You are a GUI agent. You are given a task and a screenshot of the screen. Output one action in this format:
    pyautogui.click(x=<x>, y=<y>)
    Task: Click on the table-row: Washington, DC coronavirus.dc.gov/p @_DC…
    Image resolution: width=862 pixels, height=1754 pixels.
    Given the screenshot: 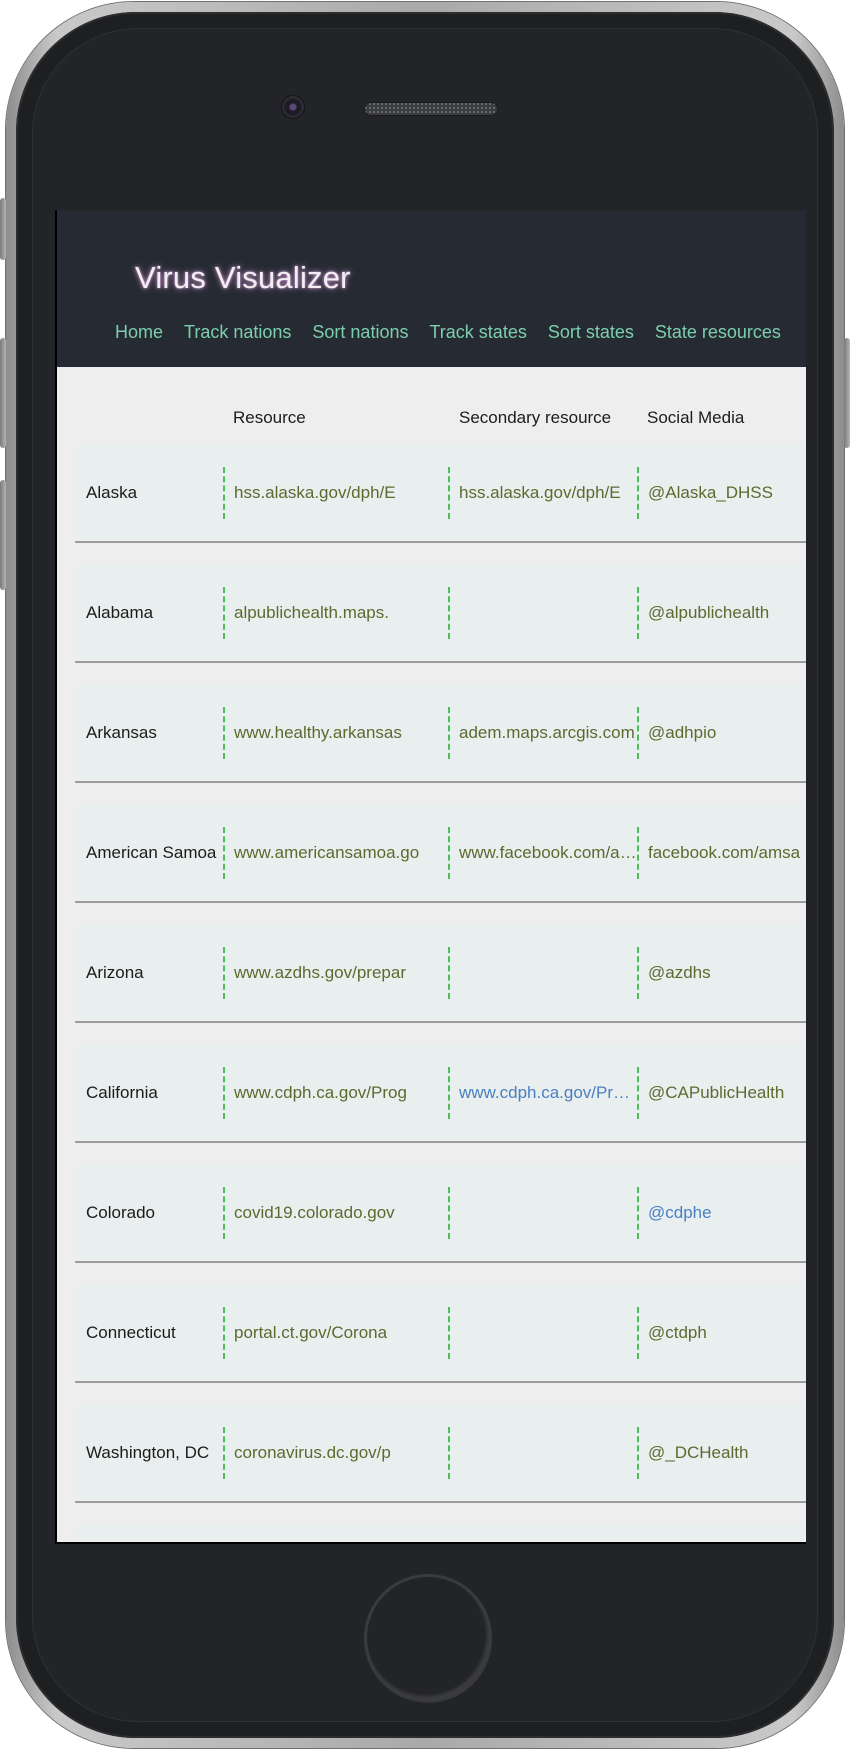 What is the action you would take?
    pyautogui.click(x=440, y=1454)
    